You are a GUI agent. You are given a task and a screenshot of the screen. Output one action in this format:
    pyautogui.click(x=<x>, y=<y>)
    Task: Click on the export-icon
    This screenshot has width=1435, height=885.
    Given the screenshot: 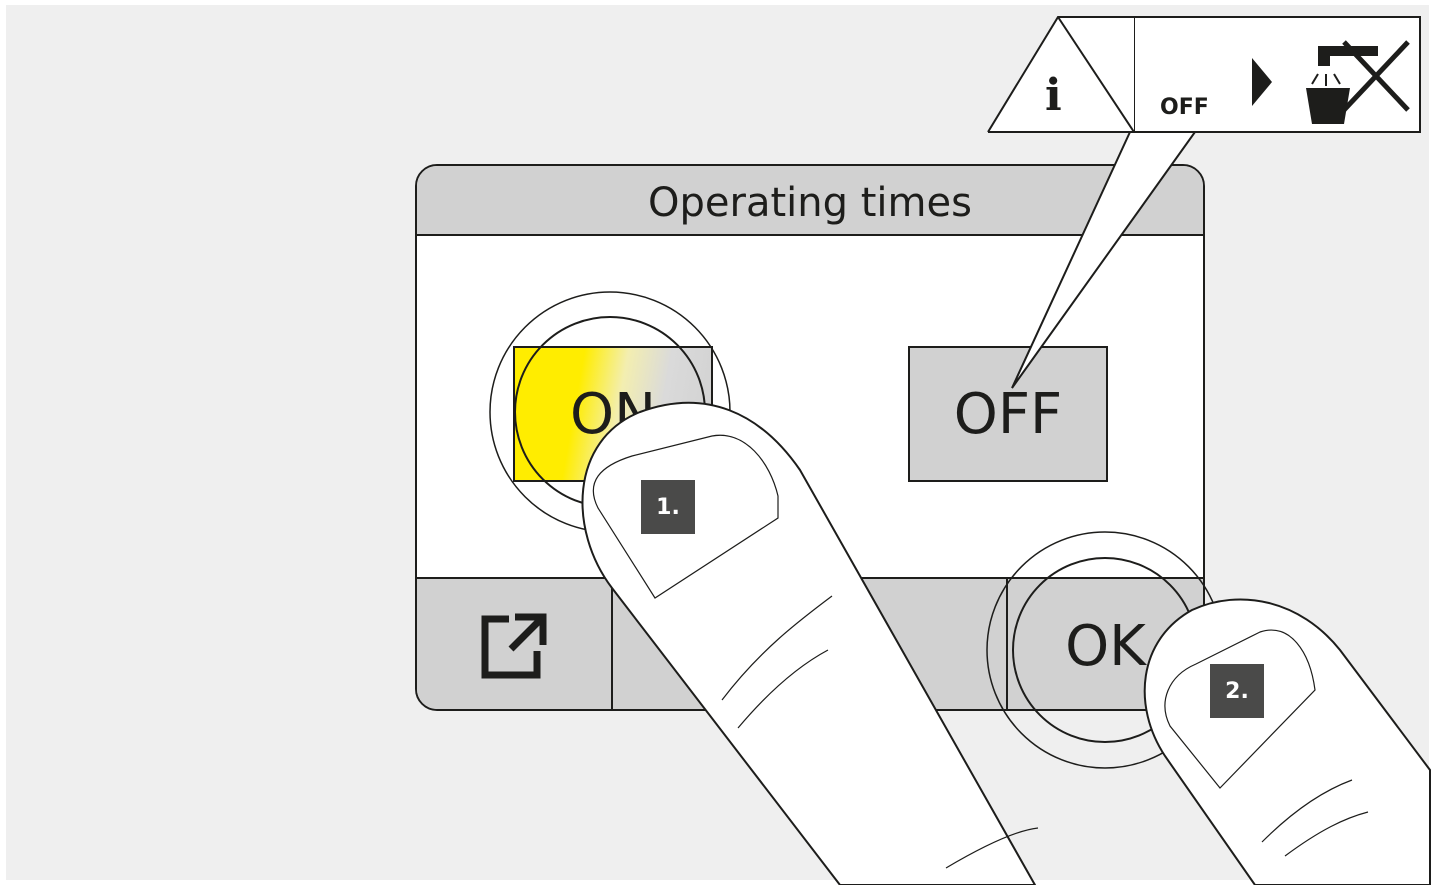 What is the action you would take?
    pyautogui.click(x=514, y=646)
    